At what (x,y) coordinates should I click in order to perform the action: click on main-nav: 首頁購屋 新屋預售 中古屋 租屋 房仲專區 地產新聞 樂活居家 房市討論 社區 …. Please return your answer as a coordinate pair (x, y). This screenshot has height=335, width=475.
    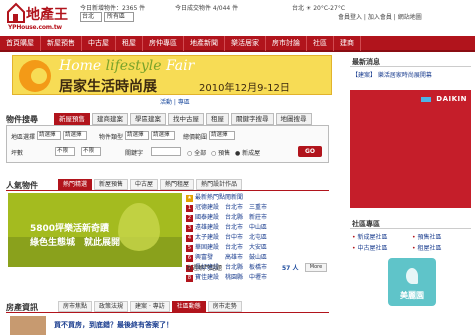
    Looking at the image, I should click on (237, 44).